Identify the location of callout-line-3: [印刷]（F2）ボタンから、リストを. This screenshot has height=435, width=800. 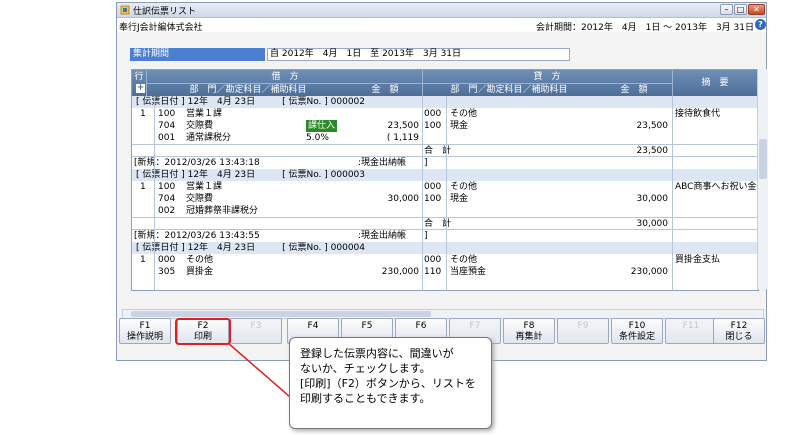
(388, 383).